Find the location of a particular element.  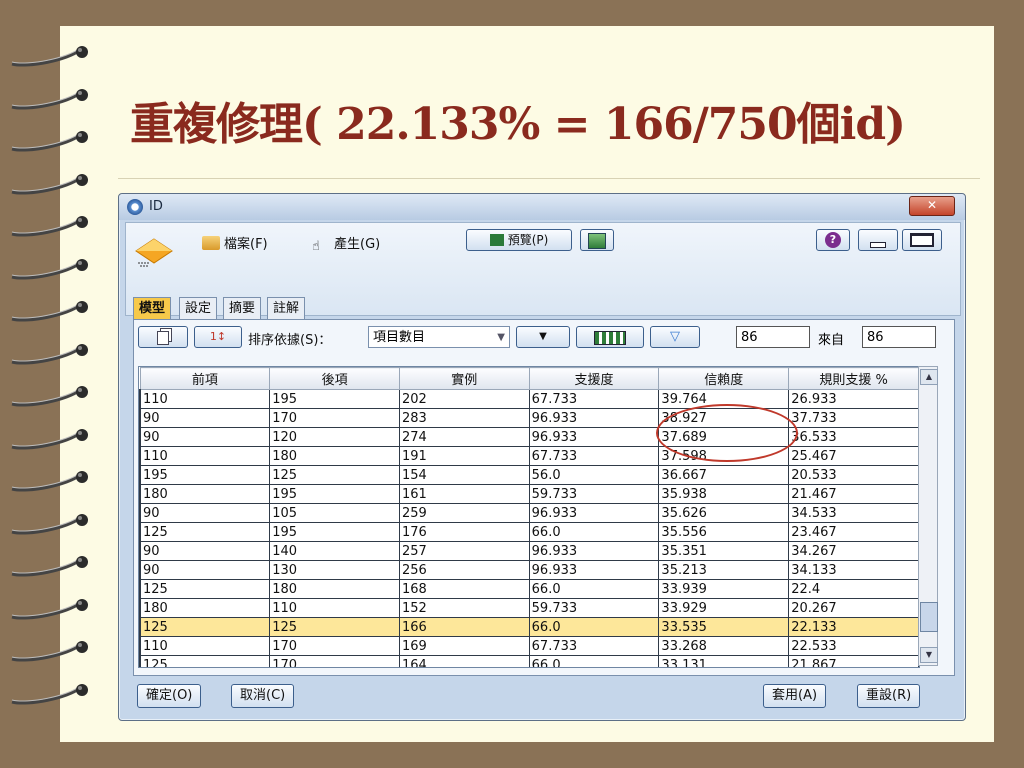

table-row: 195 125 154 56.0 36.667 20.533 is located at coordinates (529, 475).